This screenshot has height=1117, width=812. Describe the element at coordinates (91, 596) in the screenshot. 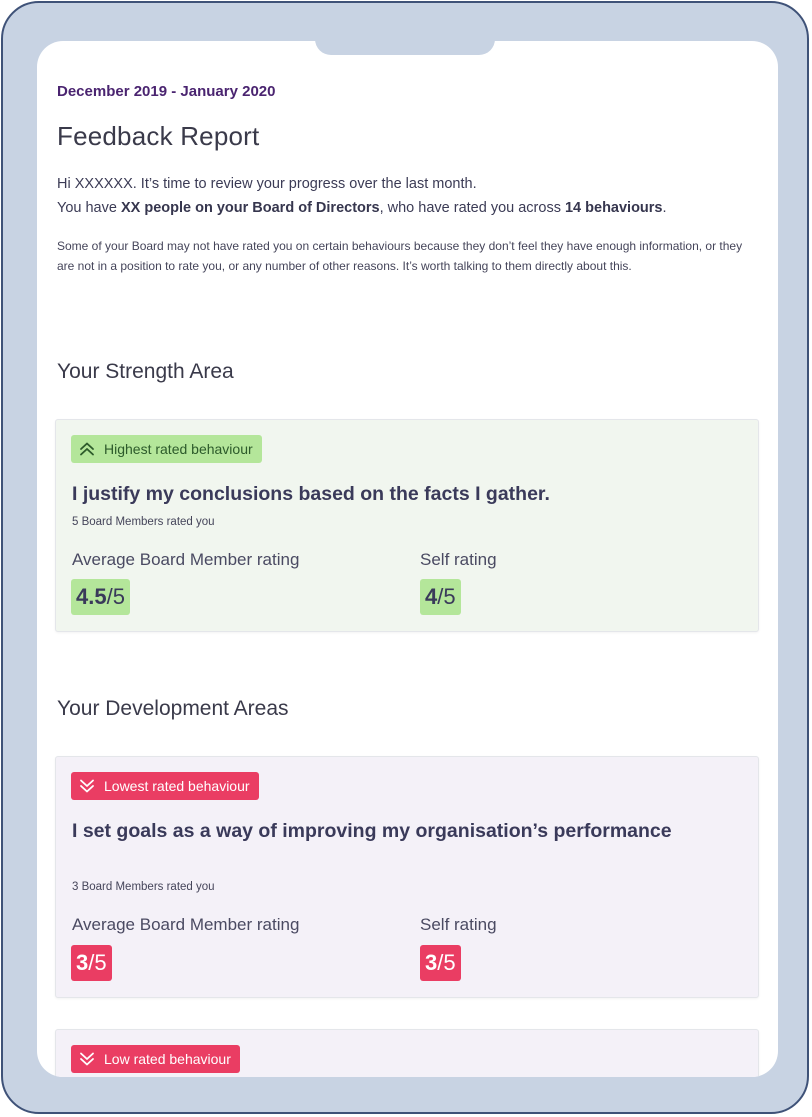

I see `average-score-value: 4.5` at that location.